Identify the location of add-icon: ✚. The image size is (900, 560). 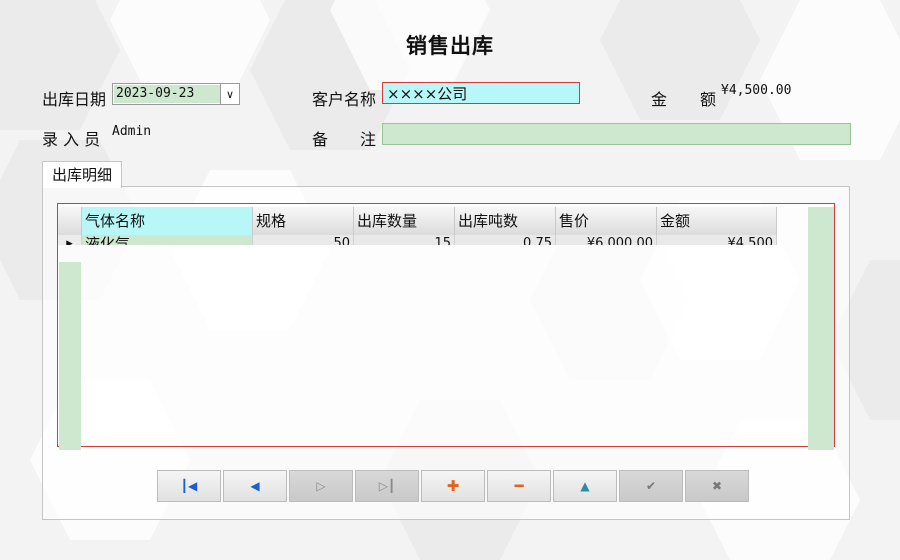
(453, 486).